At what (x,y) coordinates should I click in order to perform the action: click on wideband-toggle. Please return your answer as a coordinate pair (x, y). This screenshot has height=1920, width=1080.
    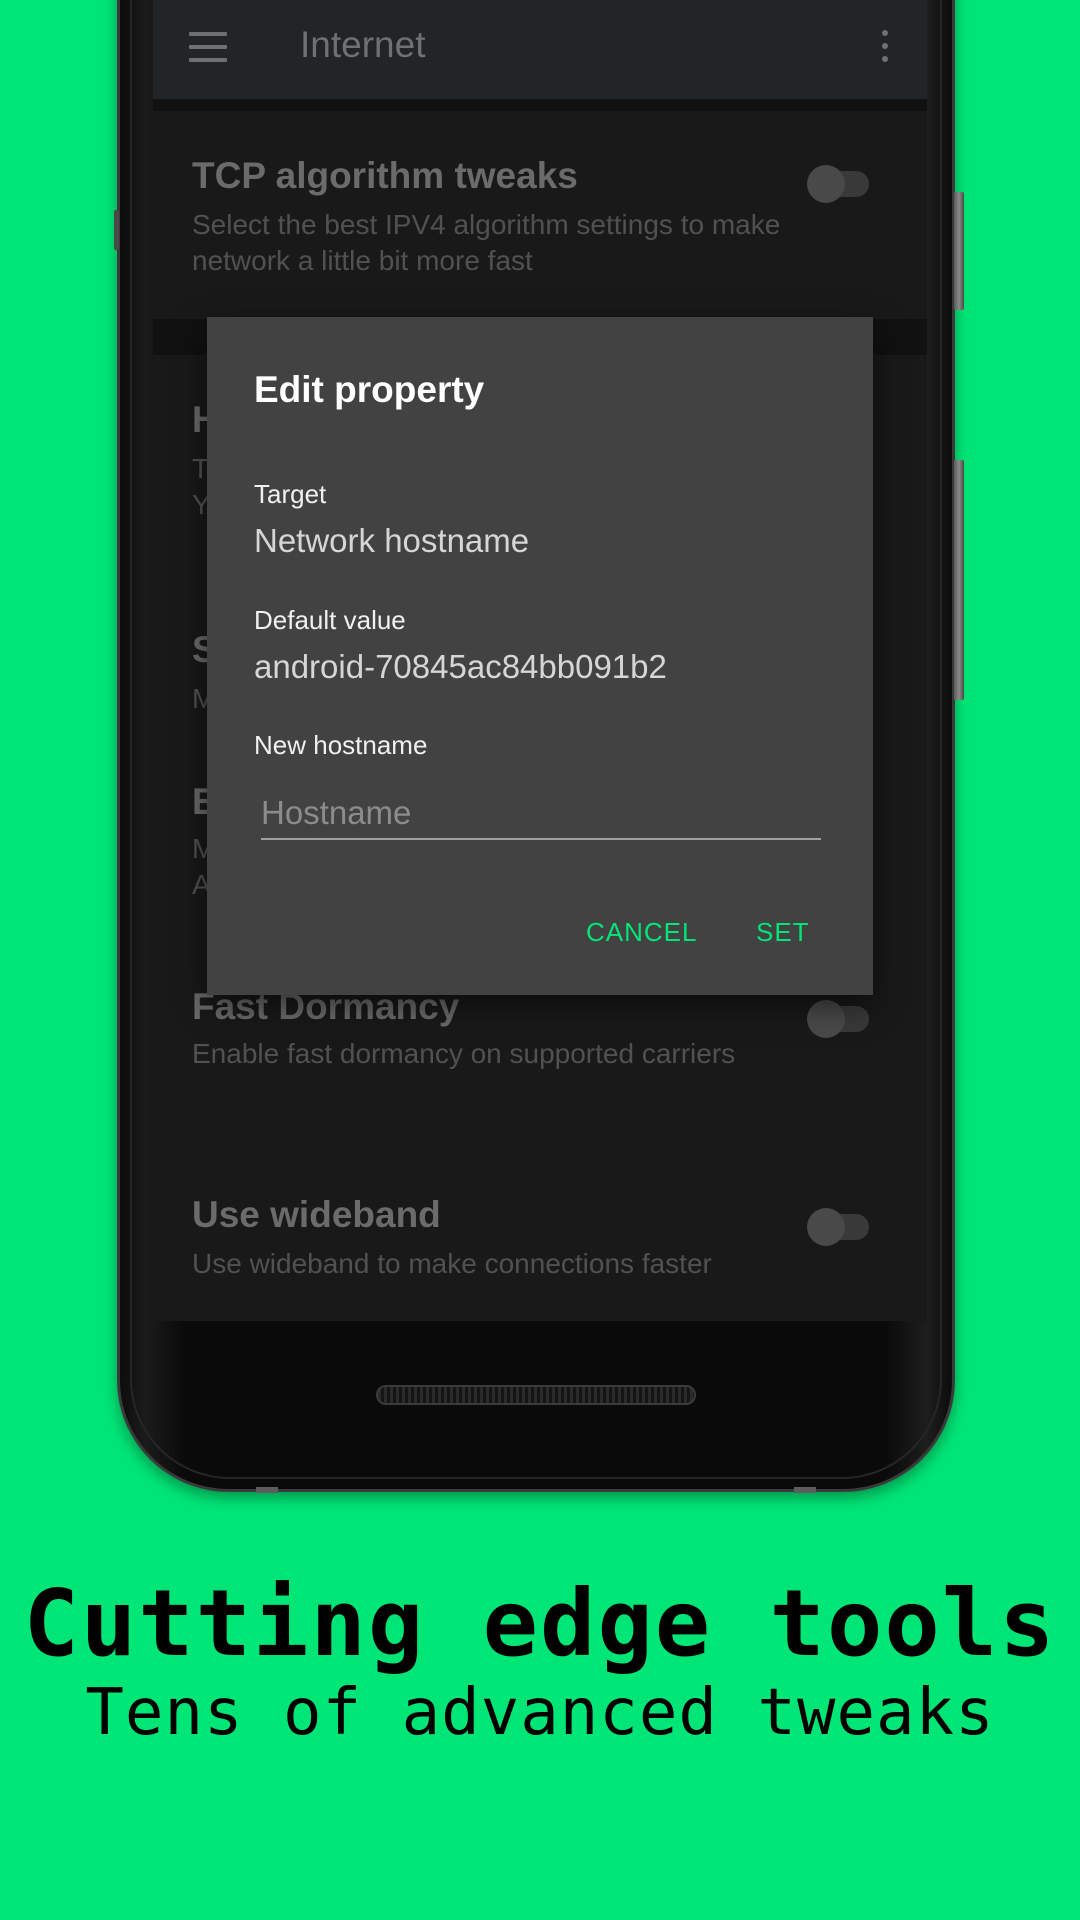
    Looking at the image, I should click on (838, 1227).